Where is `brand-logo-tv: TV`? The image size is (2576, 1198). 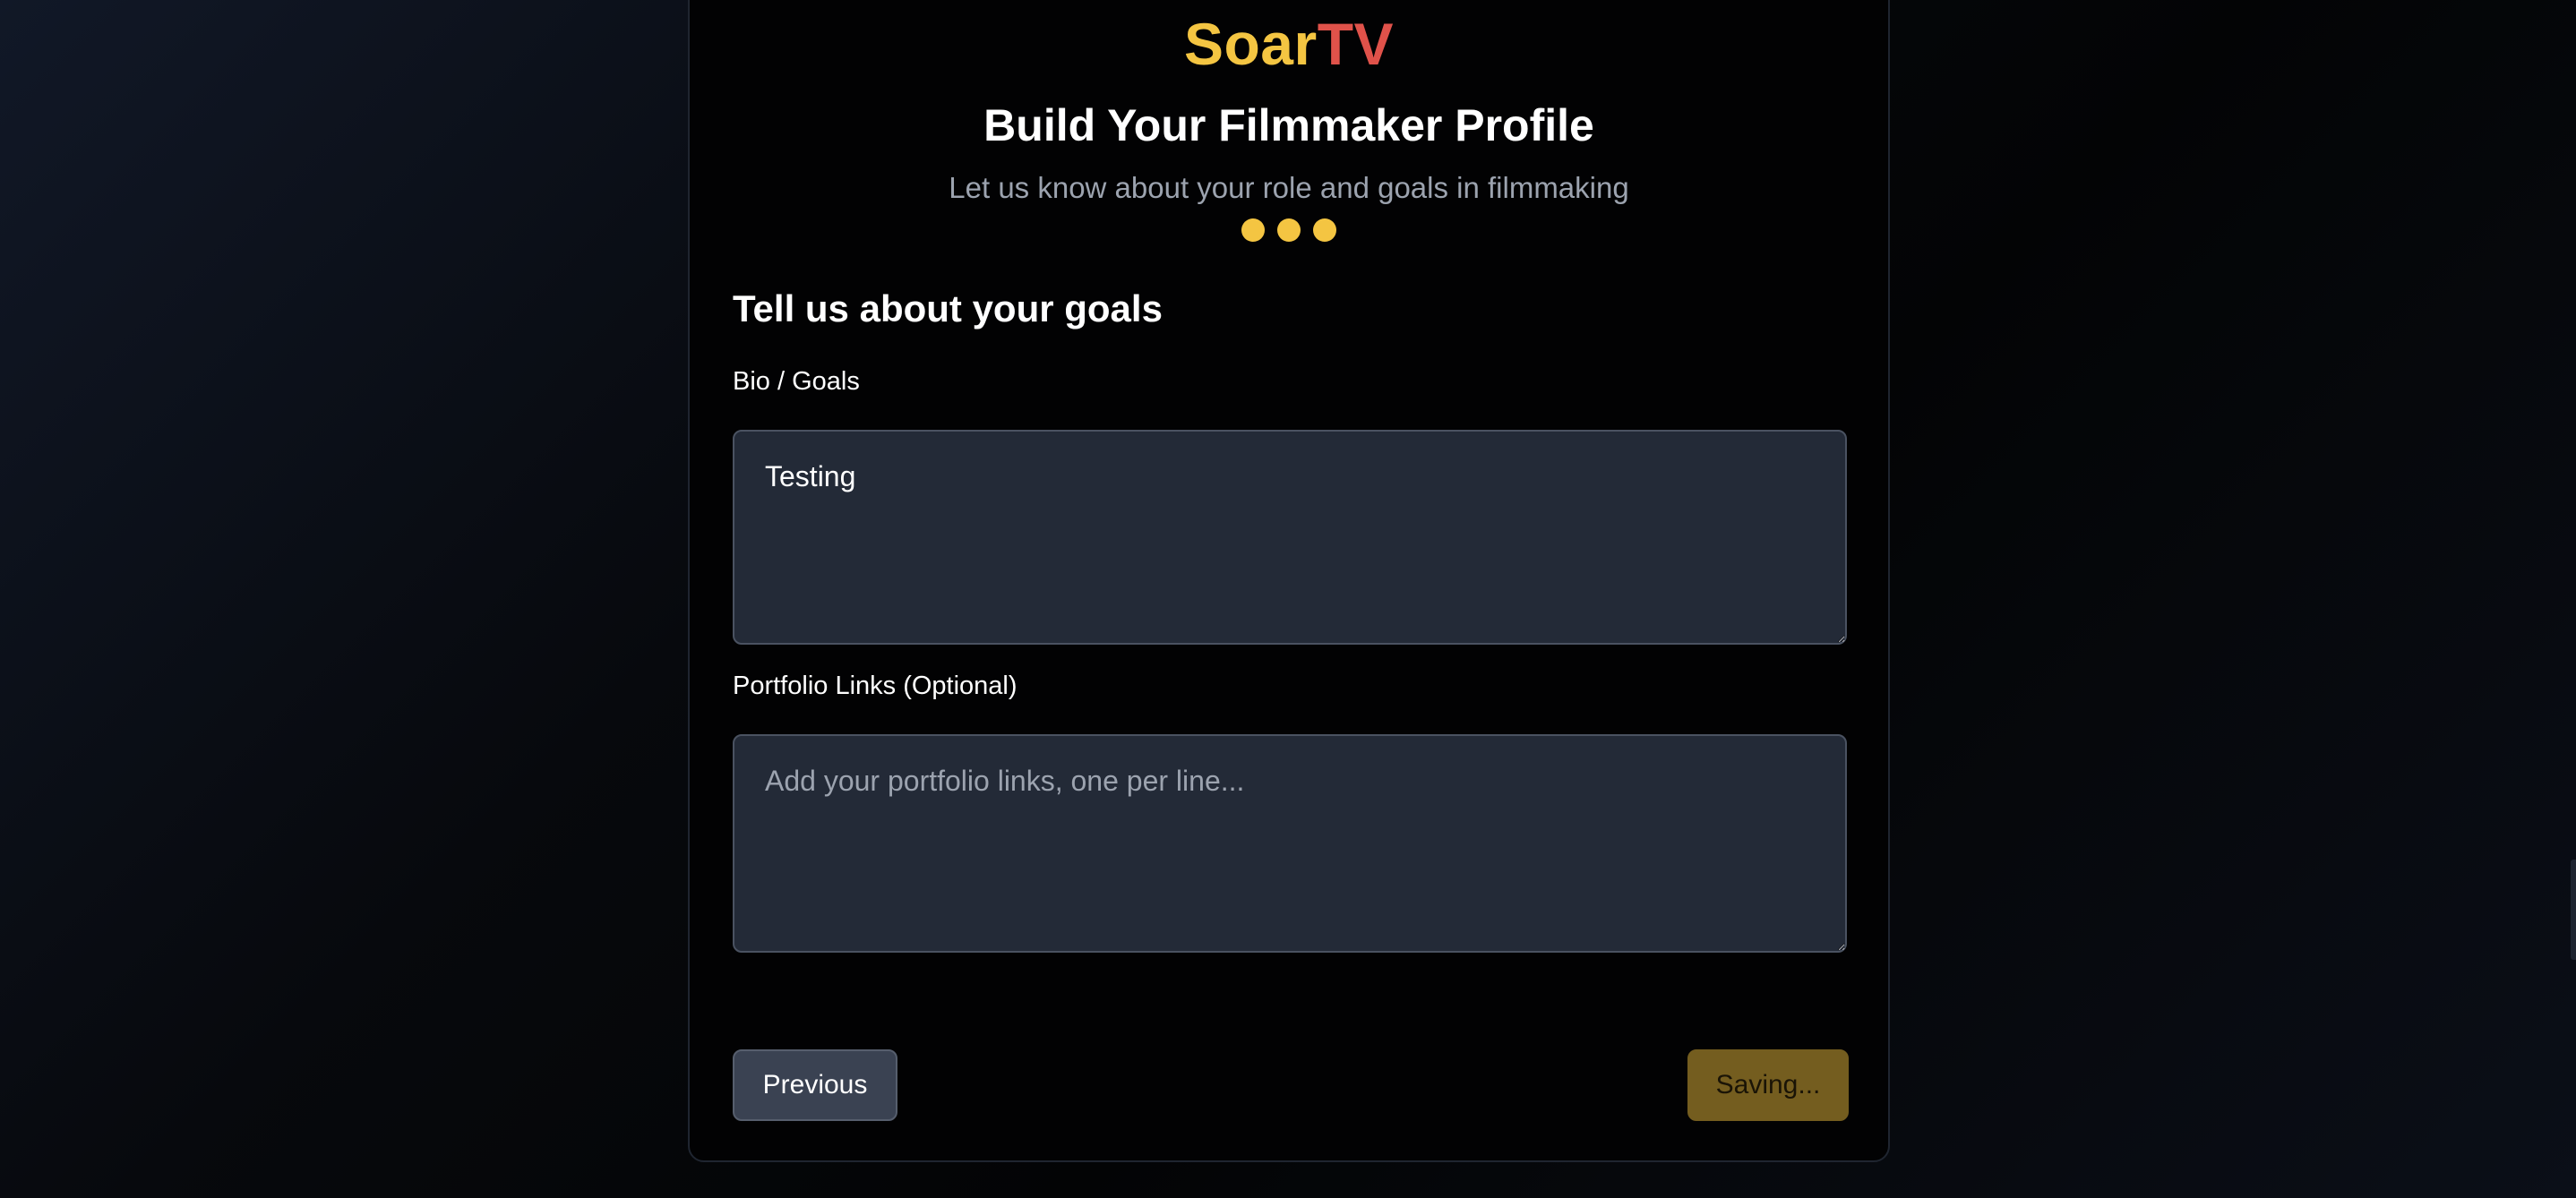
brand-logo-tv: TV is located at coordinates (1356, 44).